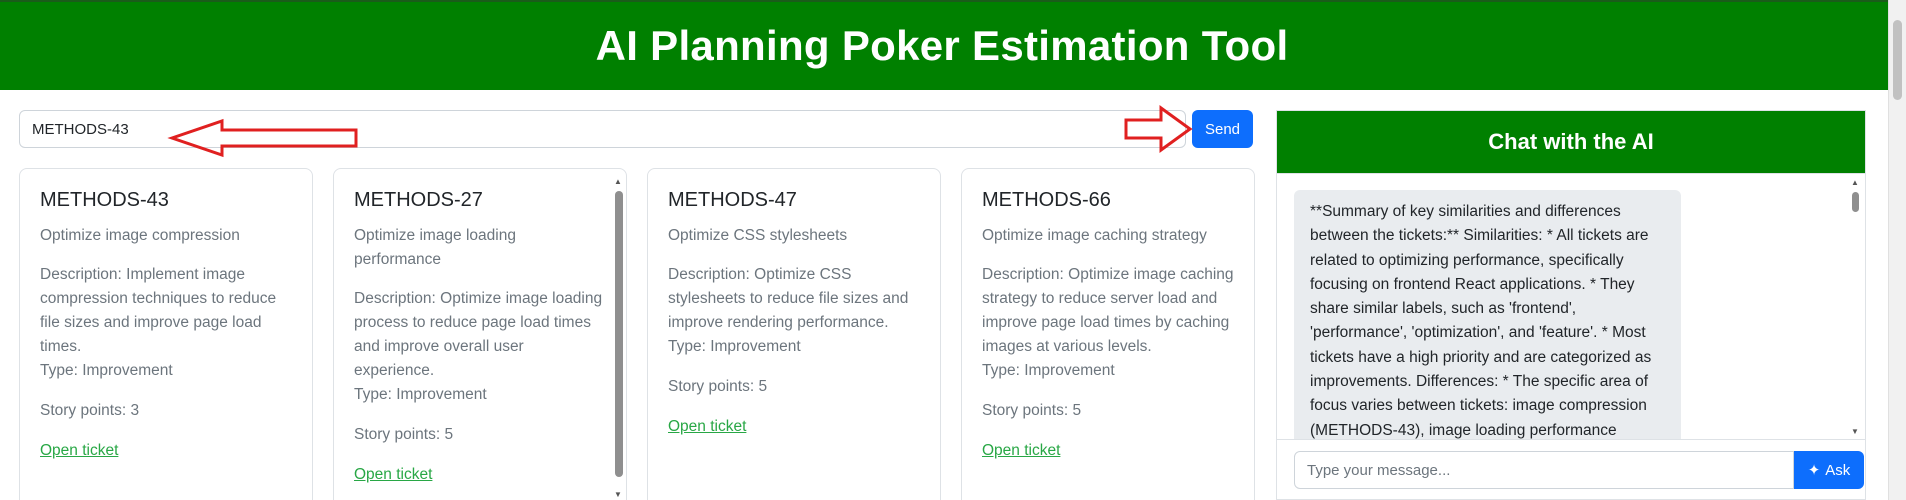 Image resolution: width=1906 pixels, height=500 pixels. I want to click on ticket-key: METHODS-43, so click(104, 200).